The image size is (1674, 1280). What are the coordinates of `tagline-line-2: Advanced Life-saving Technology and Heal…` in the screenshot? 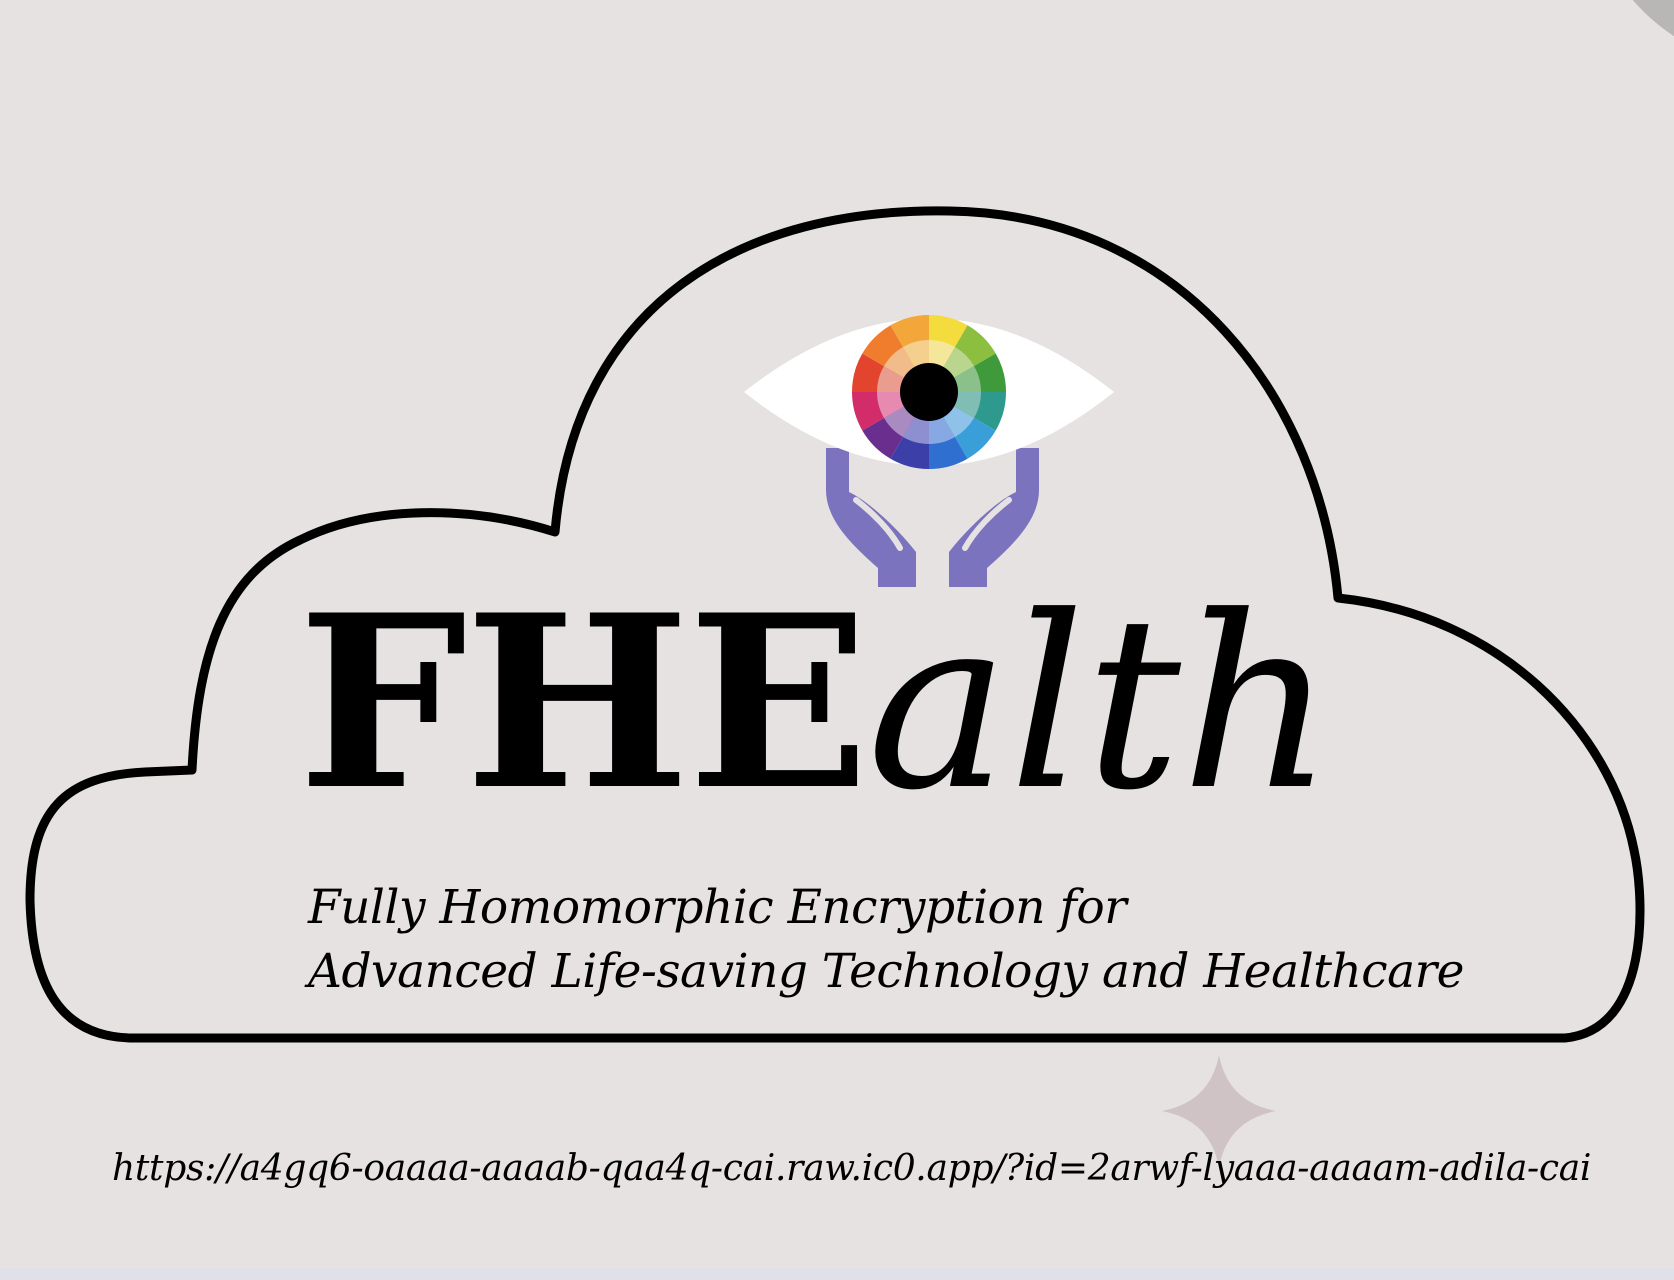 It's located at (886, 971).